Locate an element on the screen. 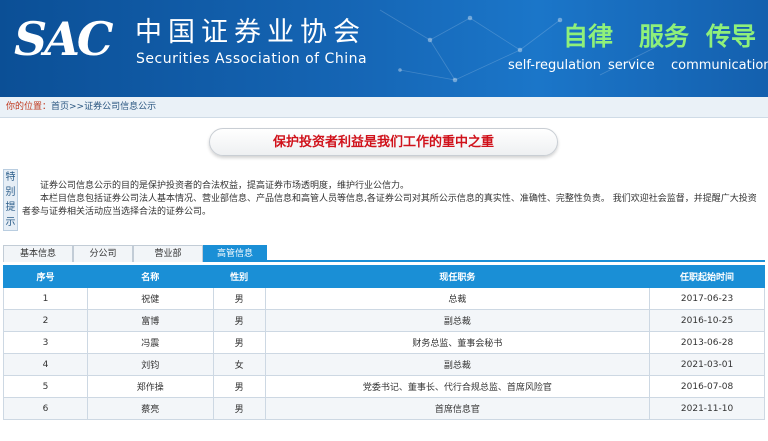  cell-start-date: 2016-10-25 is located at coordinates (707, 320).